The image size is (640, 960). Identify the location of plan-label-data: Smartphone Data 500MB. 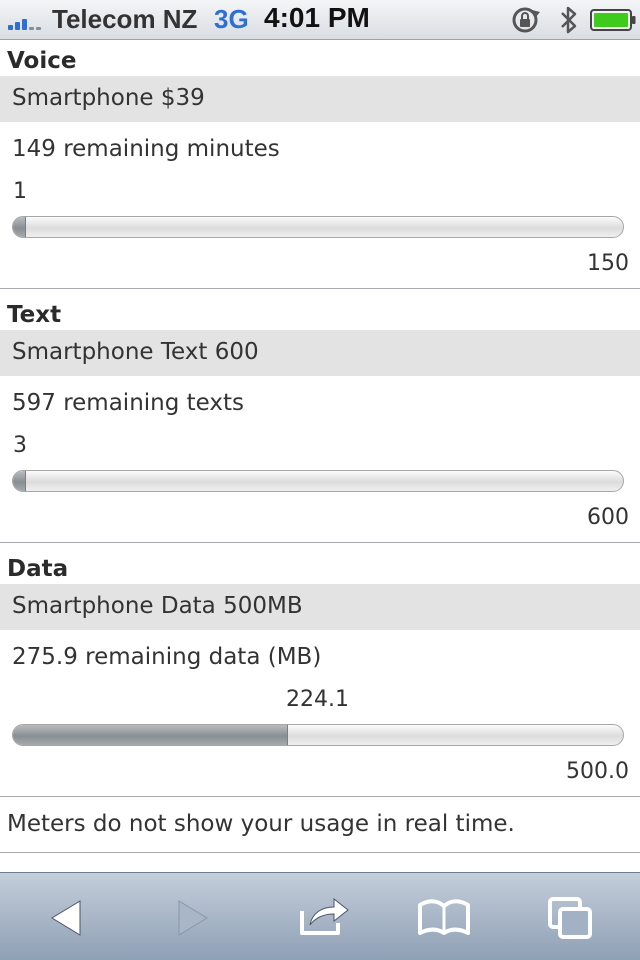
(157, 606).